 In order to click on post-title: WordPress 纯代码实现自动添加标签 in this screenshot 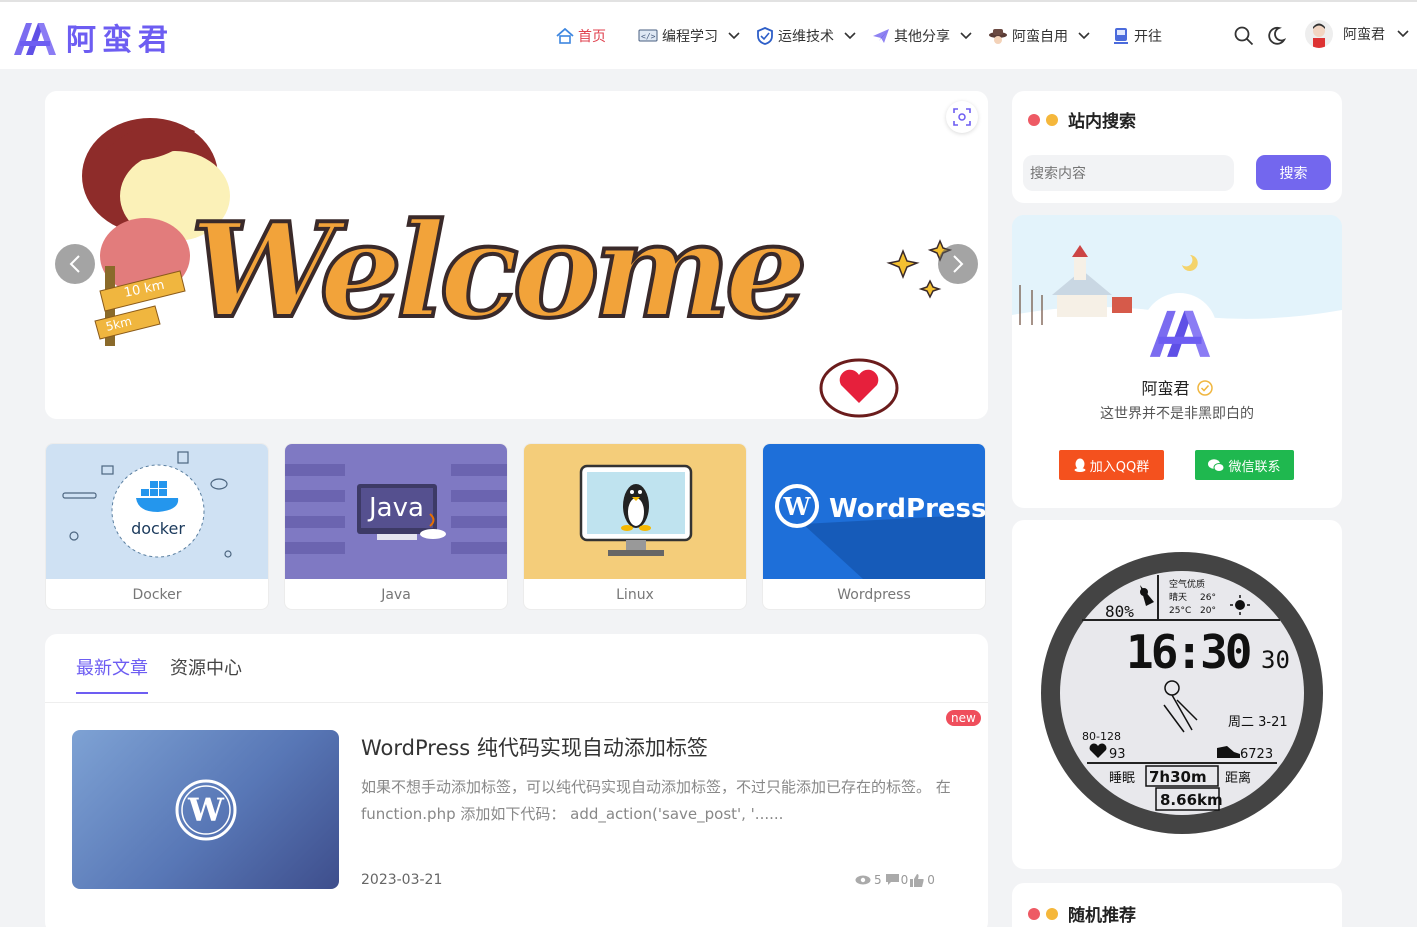, I will do `click(534, 747)`.